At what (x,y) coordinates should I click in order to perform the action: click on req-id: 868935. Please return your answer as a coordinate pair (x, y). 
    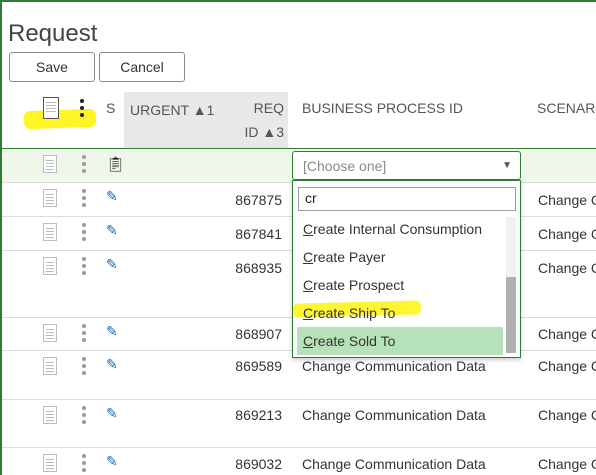
    Looking at the image, I should click on (258, 268).